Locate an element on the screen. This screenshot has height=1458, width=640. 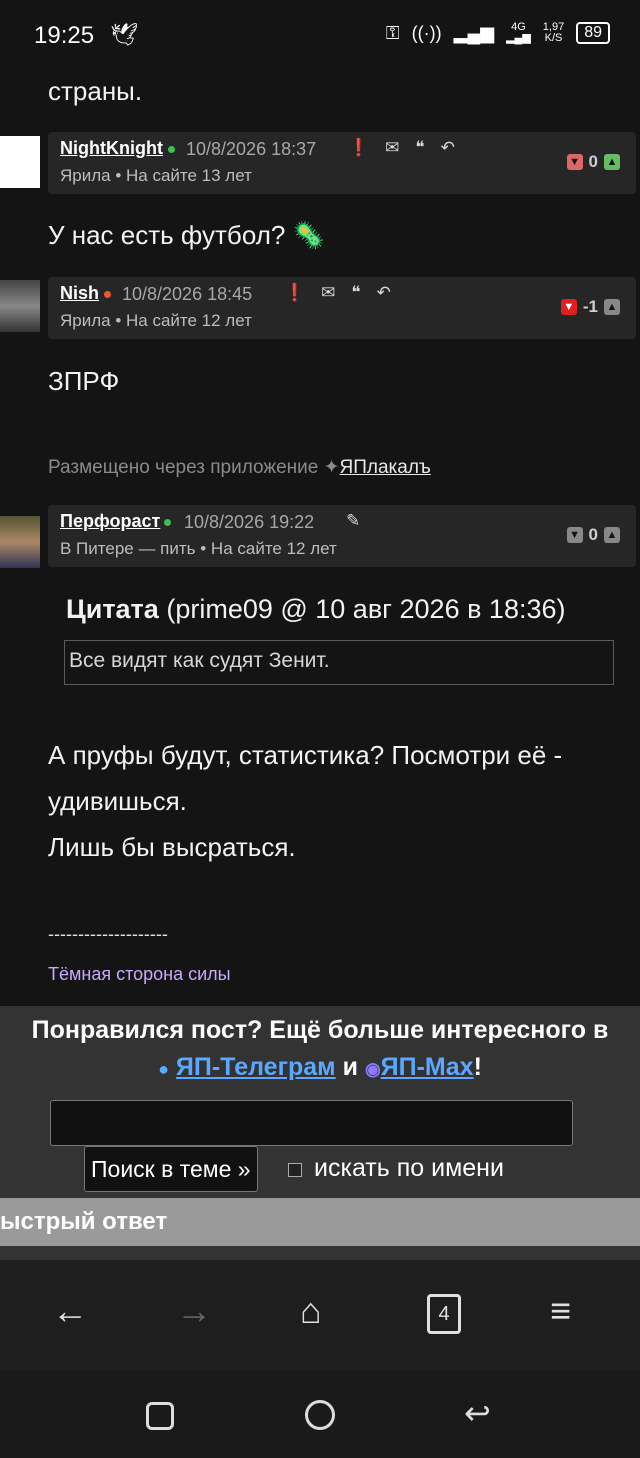
home-icon: ⌂ is located at coordinates (311, 1311).